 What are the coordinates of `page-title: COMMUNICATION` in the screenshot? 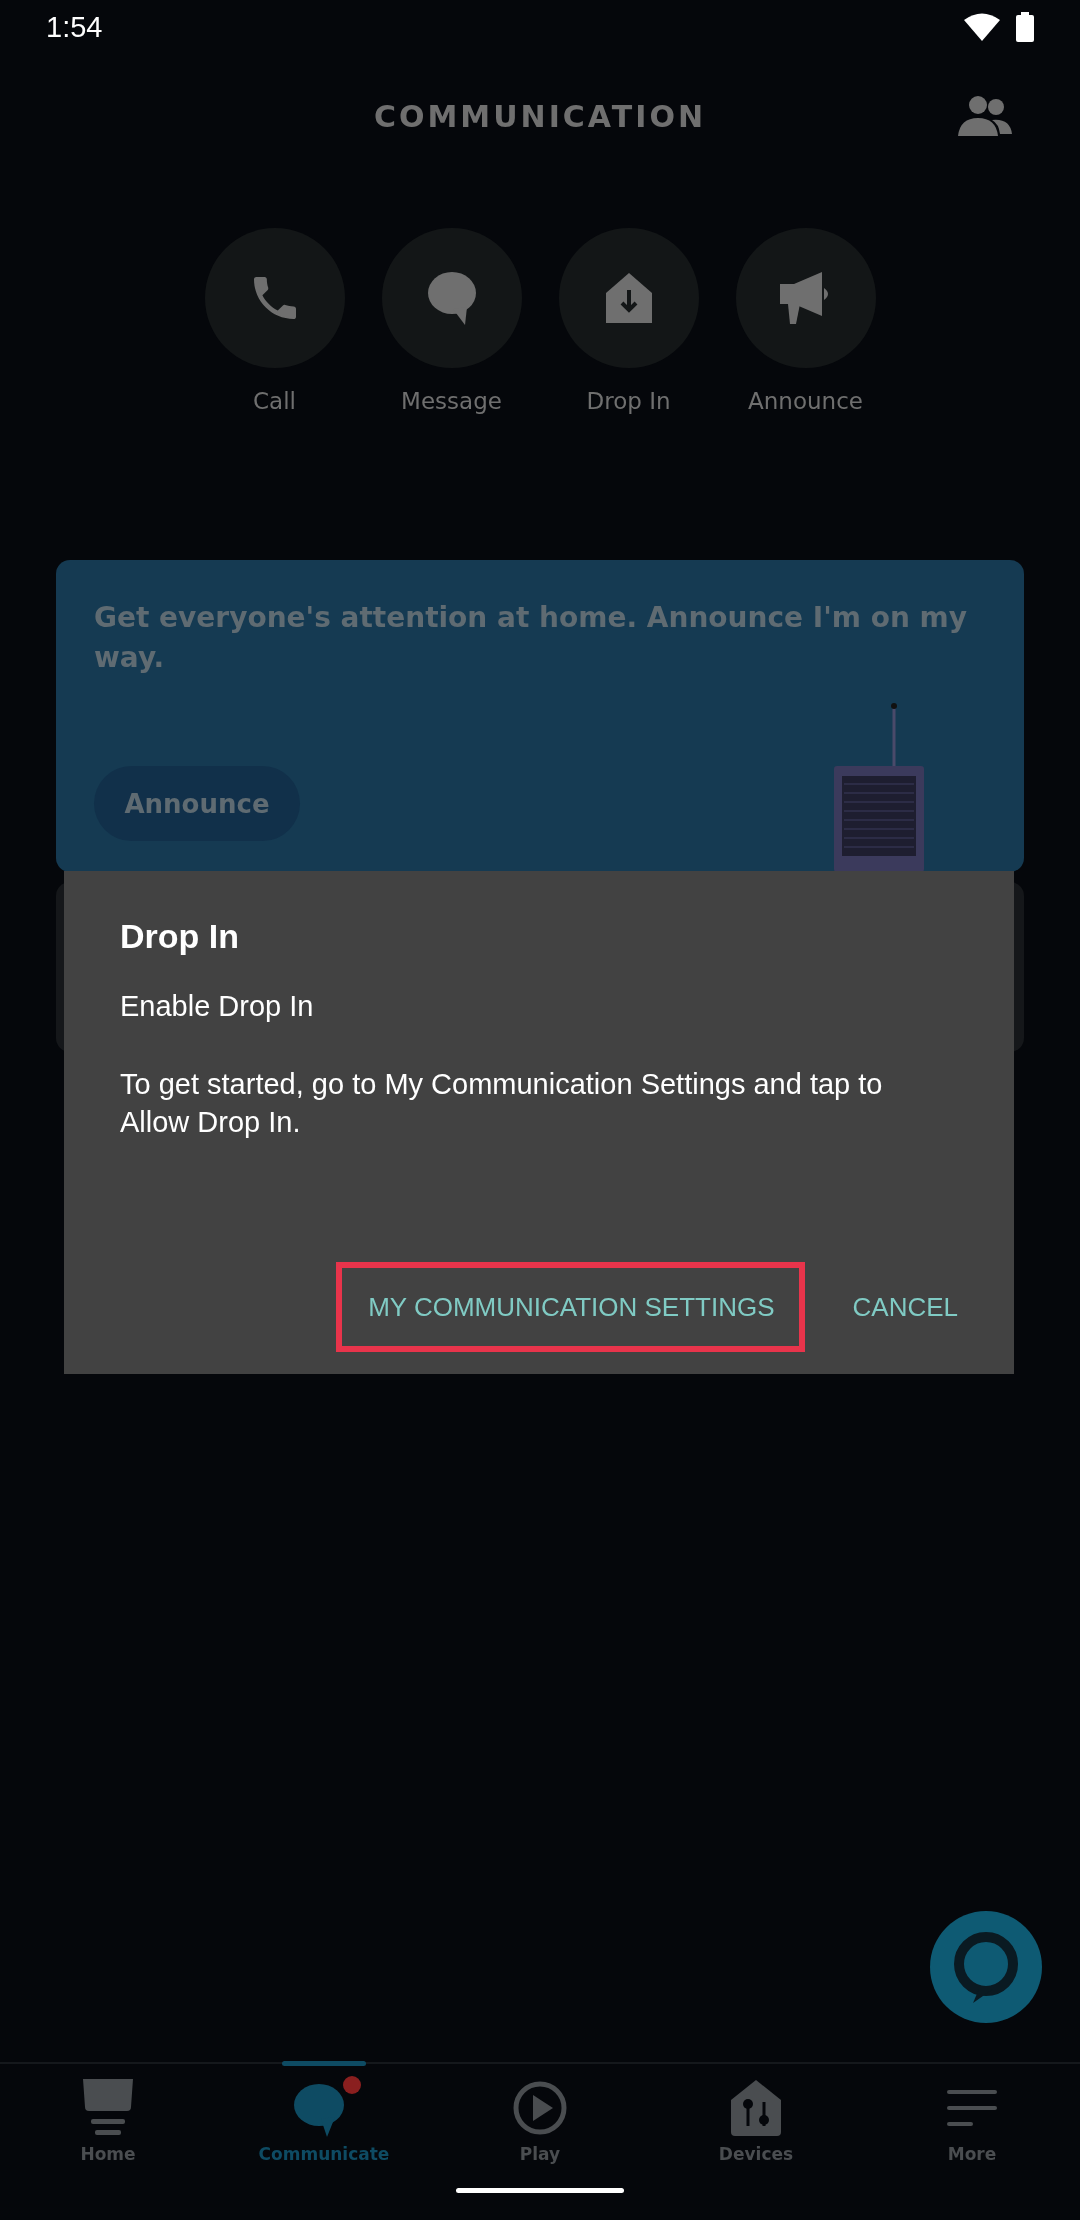 It's located at (540, 116).